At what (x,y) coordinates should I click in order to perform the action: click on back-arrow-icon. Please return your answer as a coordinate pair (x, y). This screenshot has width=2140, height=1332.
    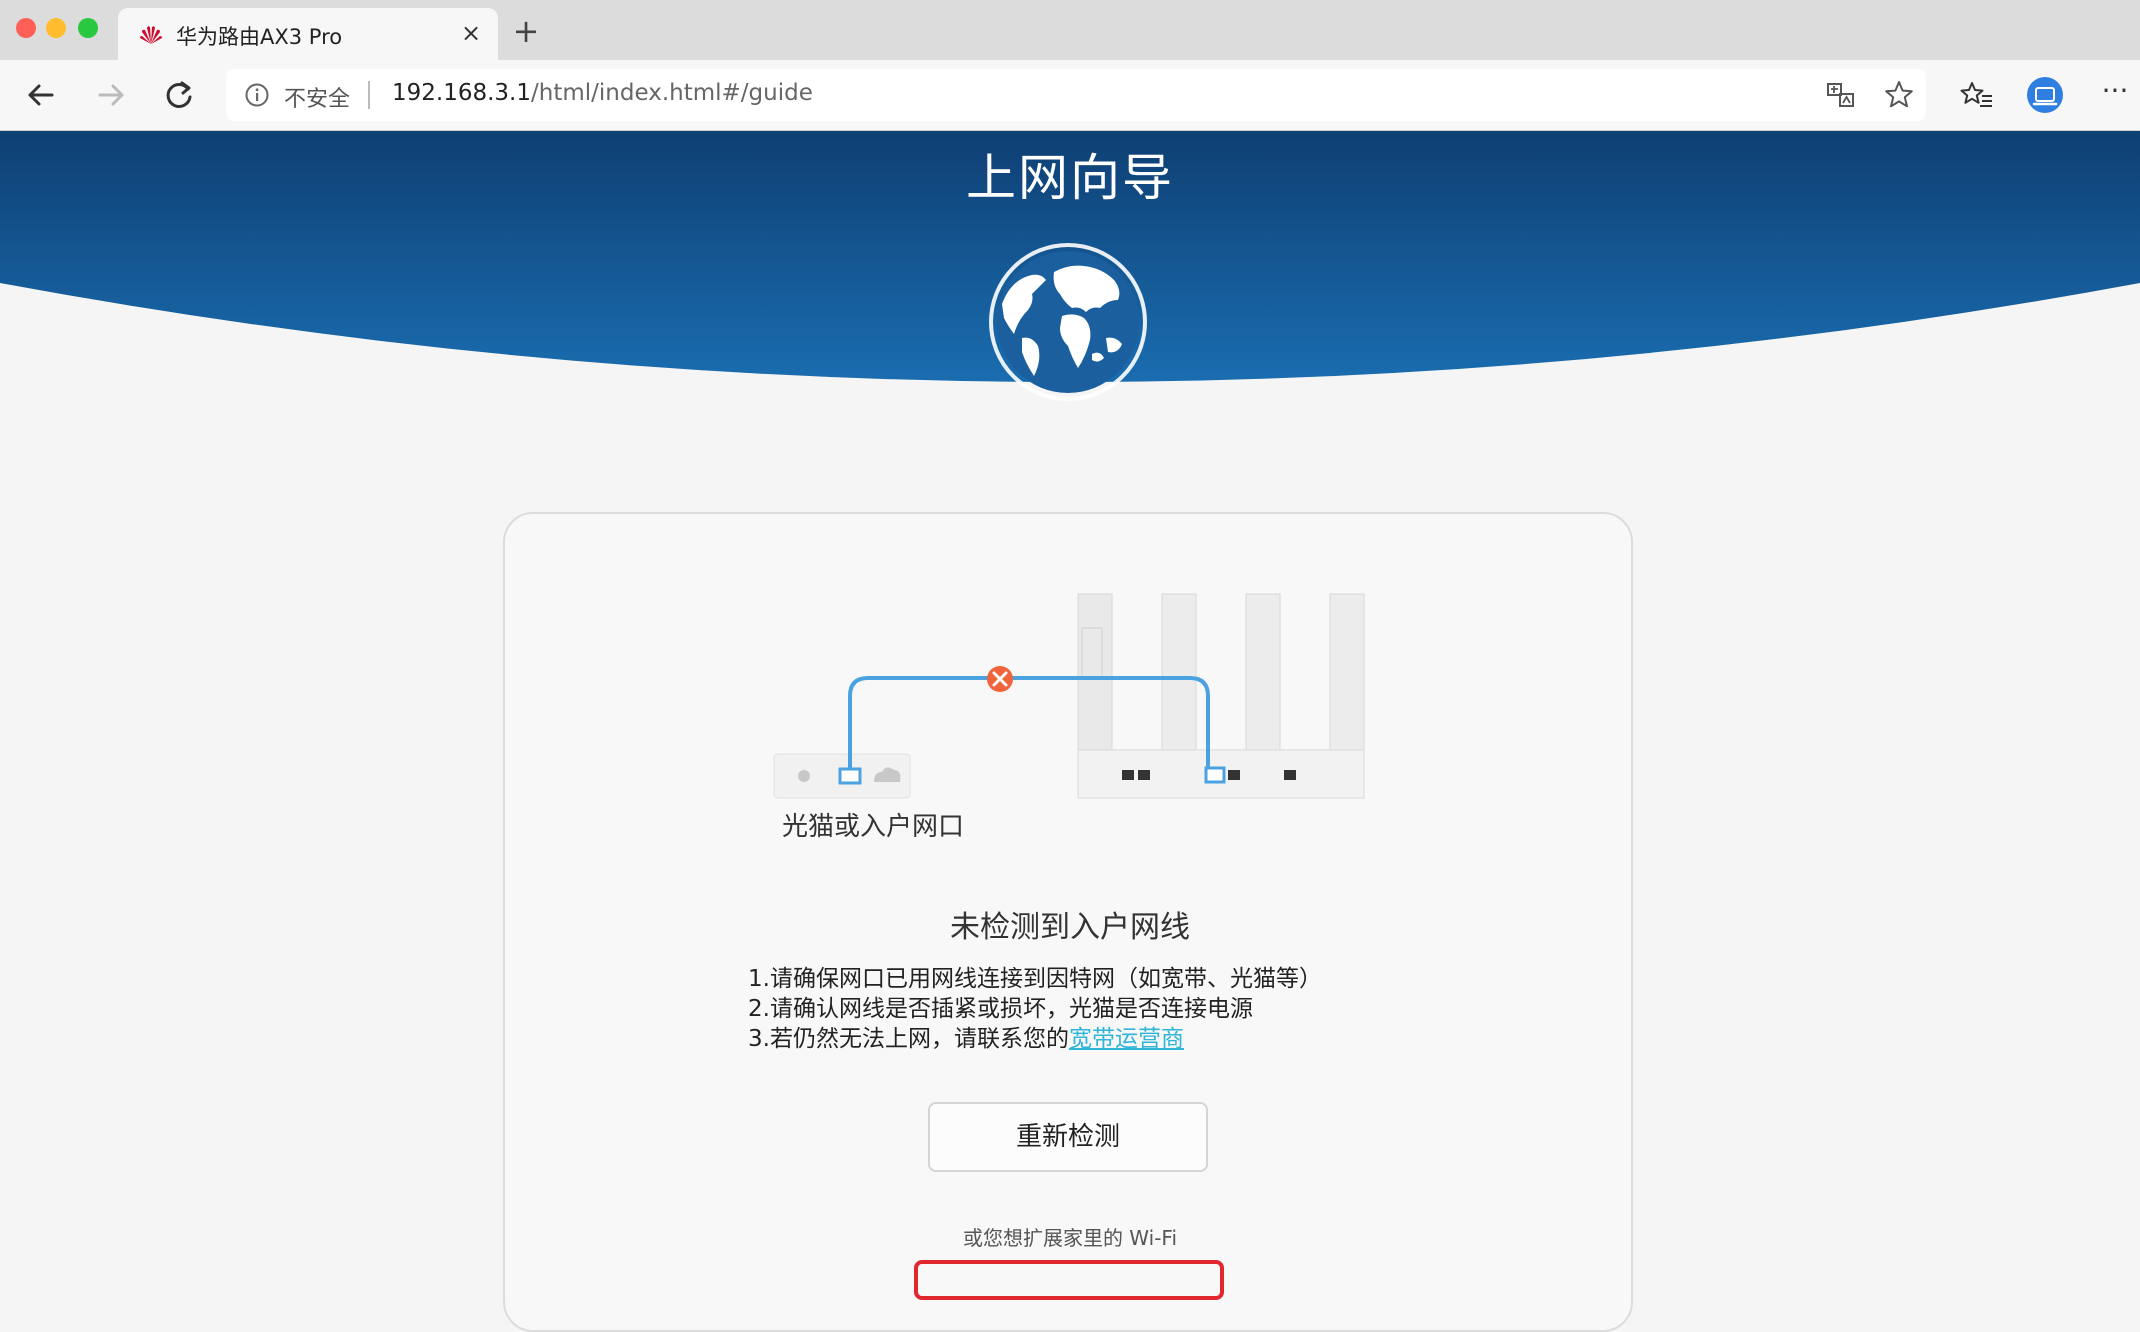
    Looking at the image, I should click on (41, 95).